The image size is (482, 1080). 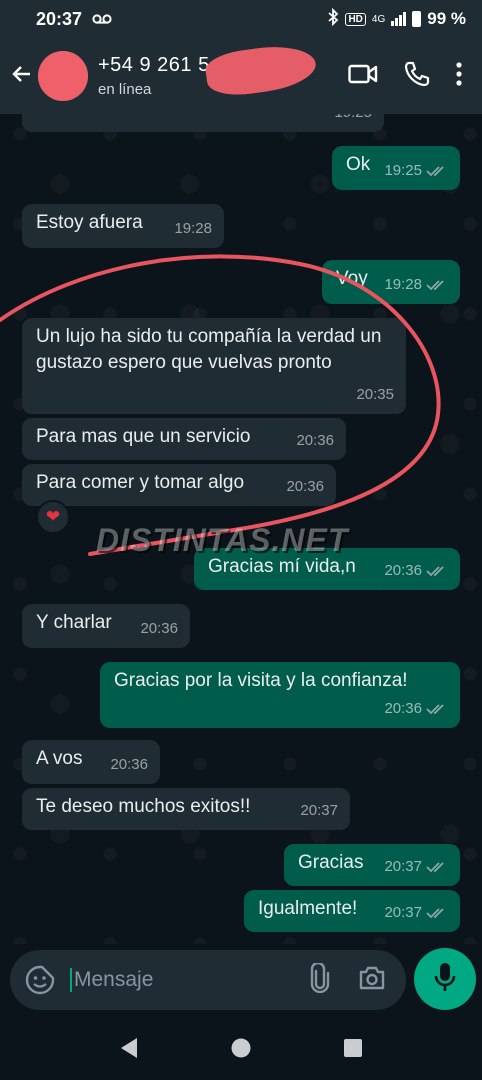 I want to click on contact-info: +54 9 261 5 en línea, so click(x=208, y=70).